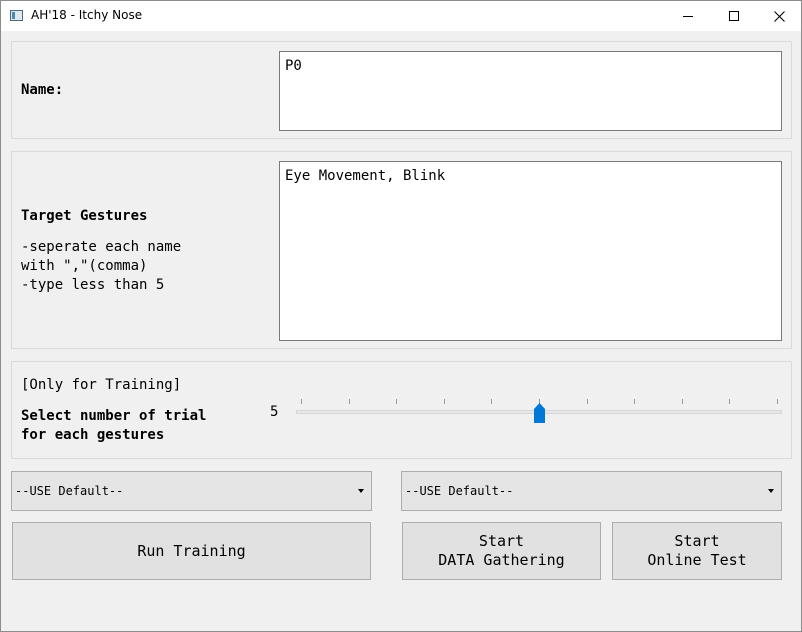  I want to click on run-training-button: Run Training, so click(191, 551).